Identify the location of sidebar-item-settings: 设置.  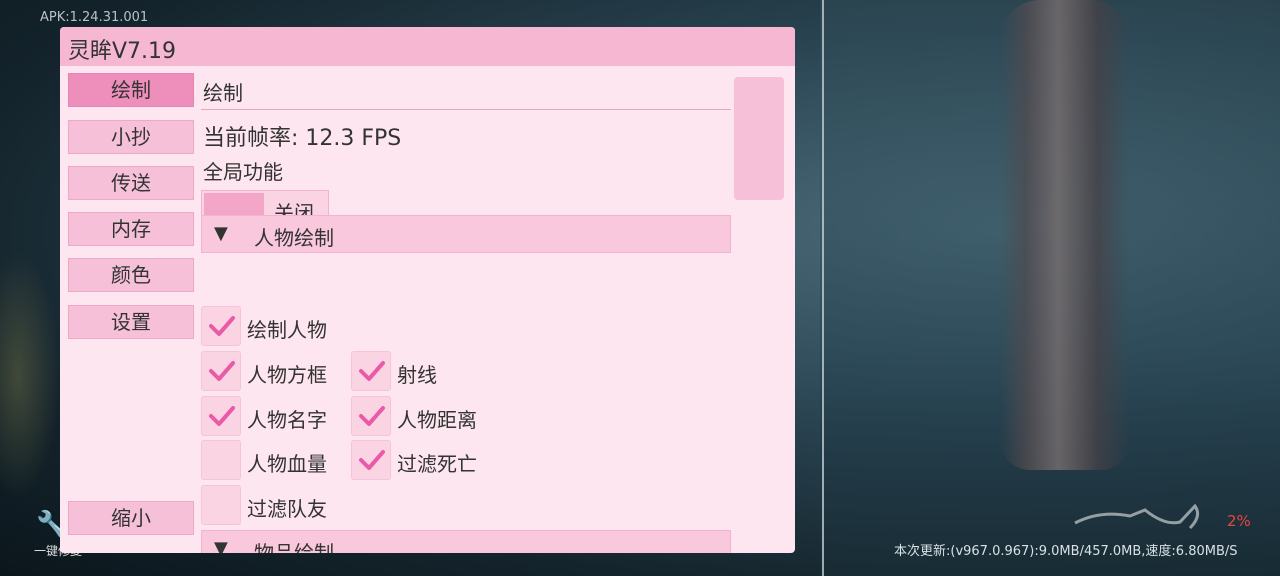
(131, 322).